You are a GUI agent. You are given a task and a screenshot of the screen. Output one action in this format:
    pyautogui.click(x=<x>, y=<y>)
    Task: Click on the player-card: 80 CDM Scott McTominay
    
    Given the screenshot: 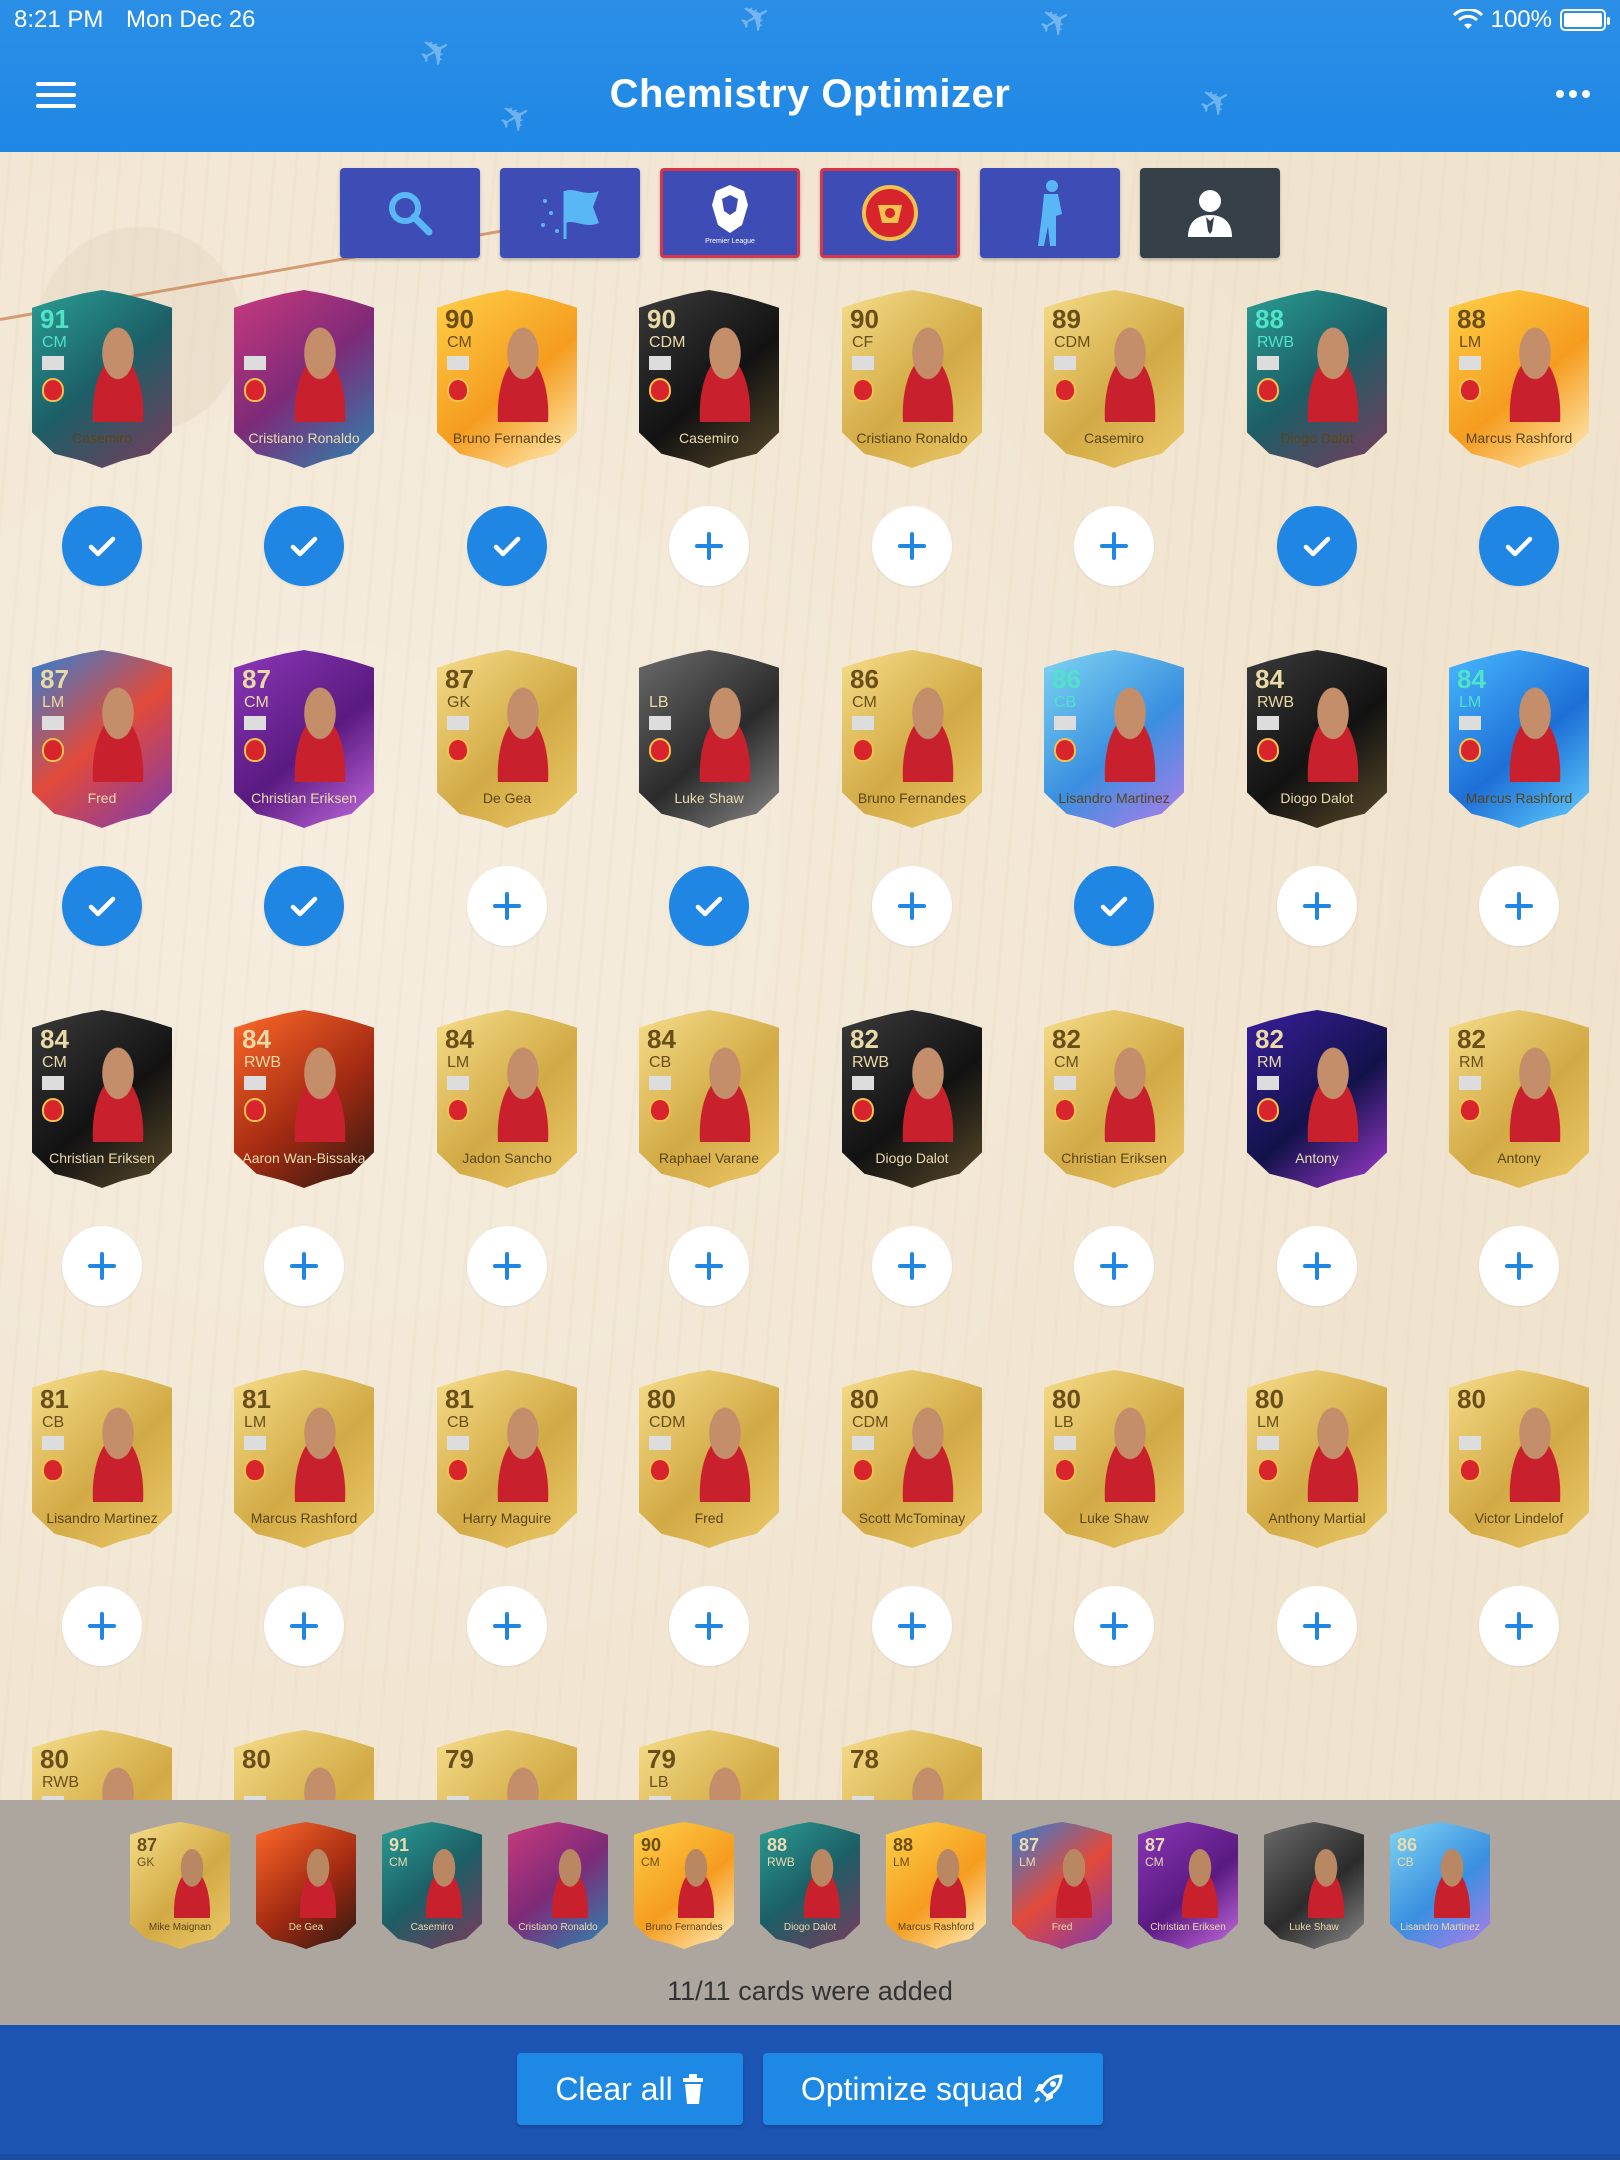 What is the action you would take?
    pyautogui.click(x=912, y=1459)
    